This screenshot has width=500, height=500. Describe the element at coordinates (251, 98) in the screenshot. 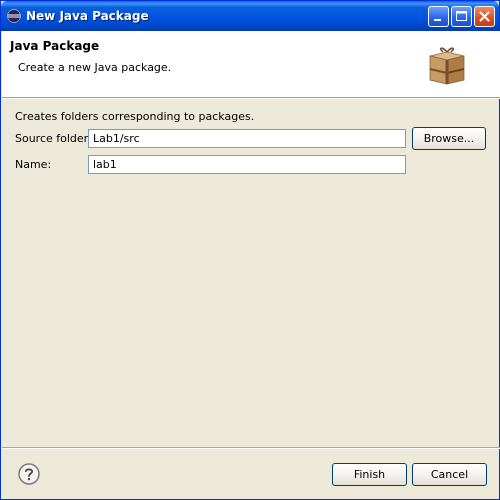

I see `header-divider` at that location.